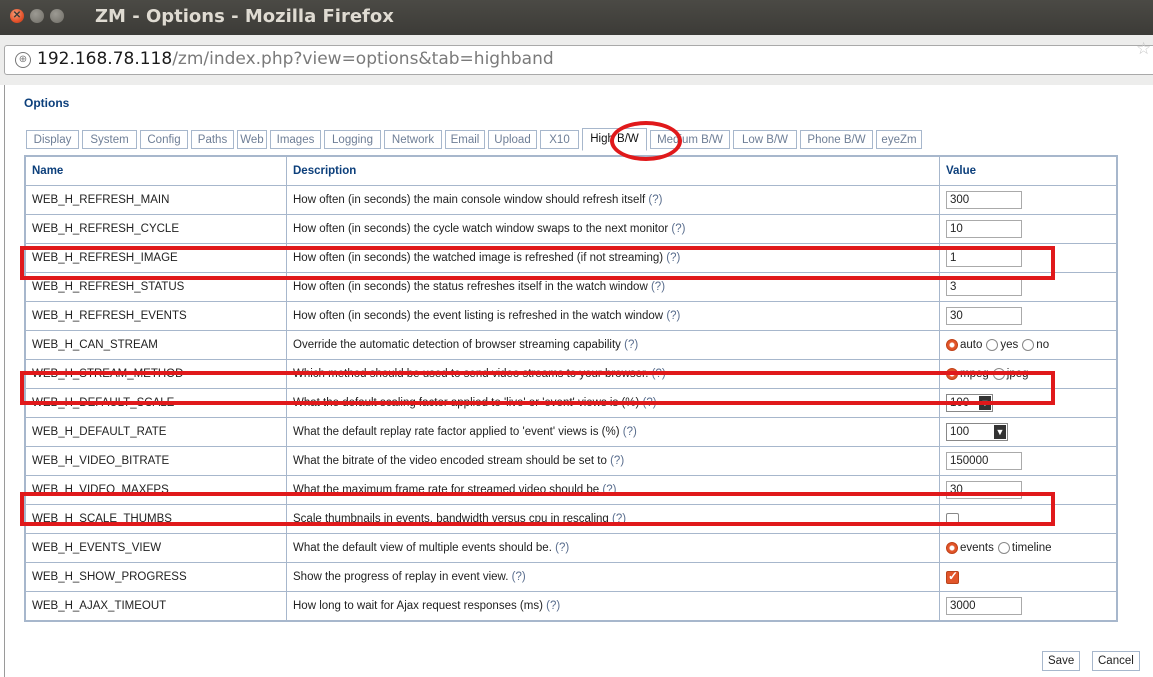 This screenshot has height=677, width=1153. Describe the element at coordinates (984, 200) in the screenshot. I see `option-text-input: 300` at that location.